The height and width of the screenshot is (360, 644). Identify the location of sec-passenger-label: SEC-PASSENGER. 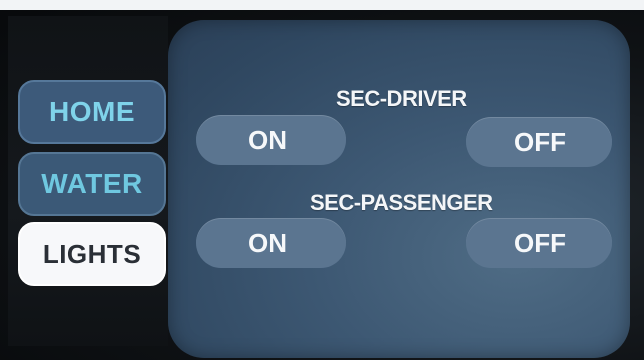
(401, 202).